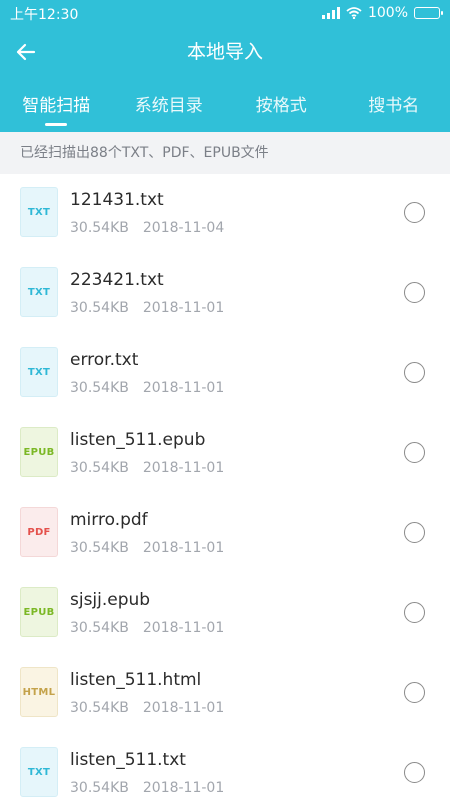 This screenshot has width=450, height=800. Describe the element at coordinates (110, 600) in the screenshot. I see `file-name: sjsjj.epub` at that location.